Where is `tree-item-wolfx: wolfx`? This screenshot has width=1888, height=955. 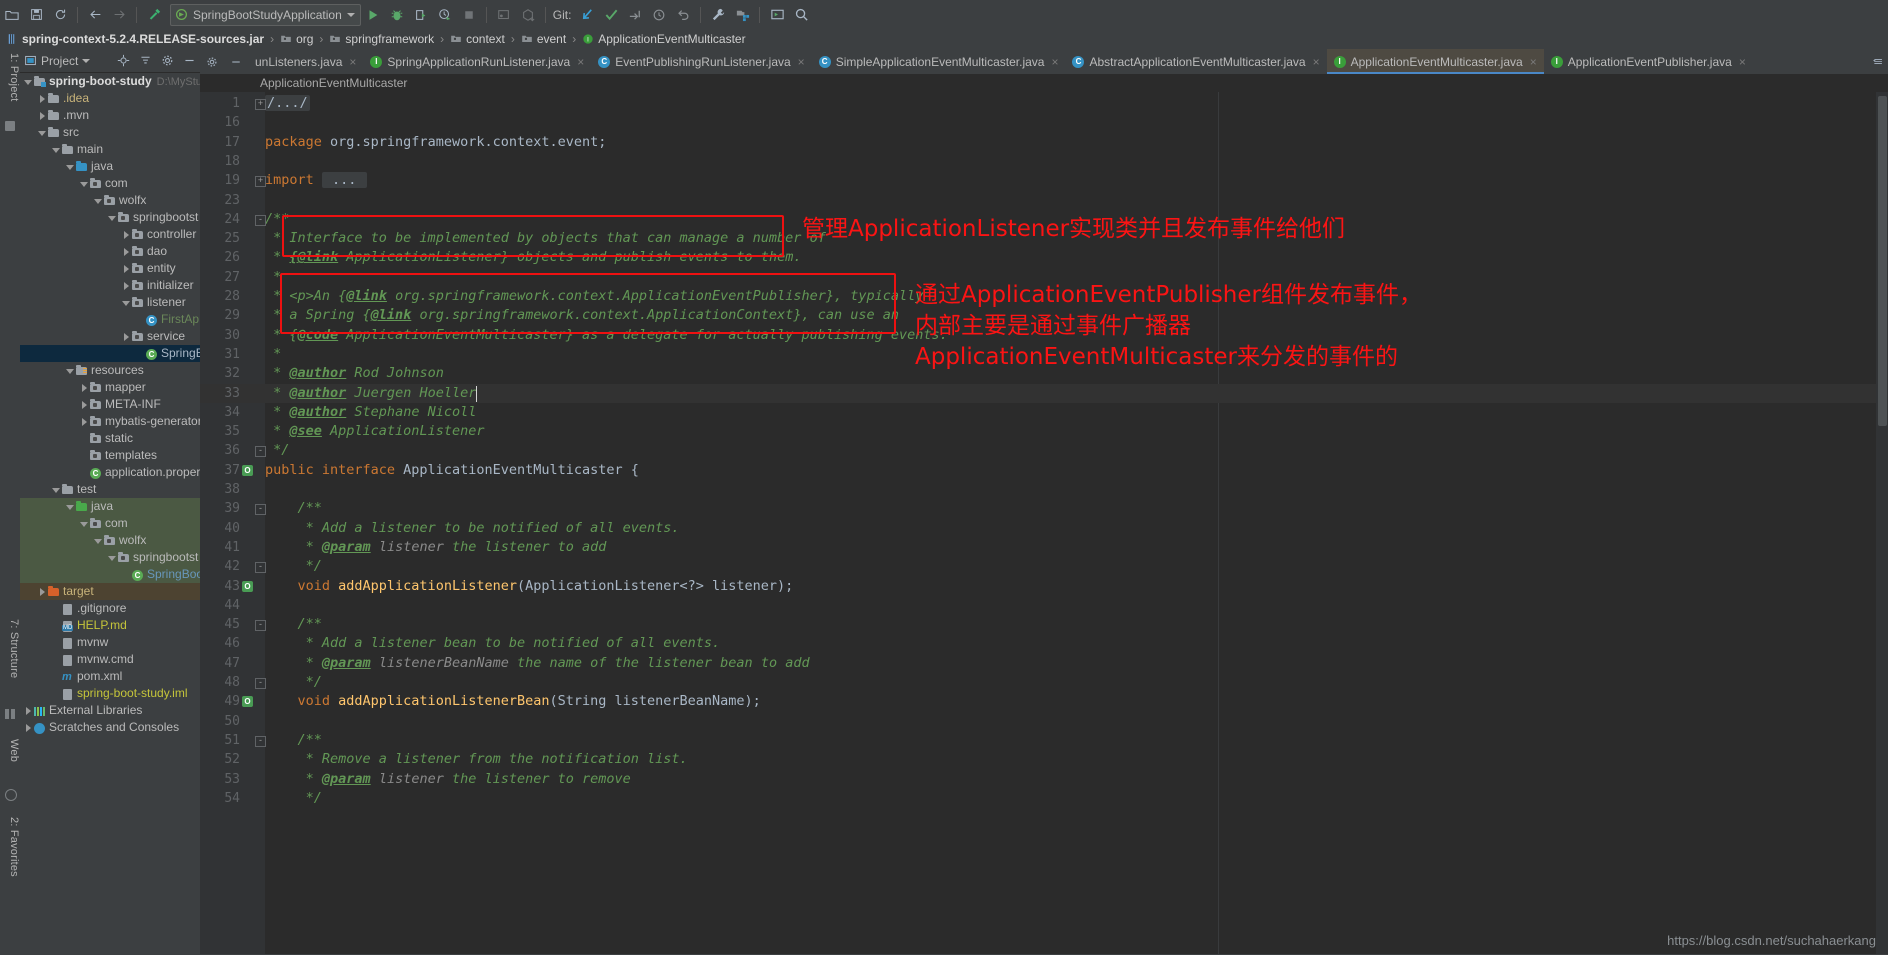 tree-item-wolfx: wolfx is located at coordinates (110, 200).